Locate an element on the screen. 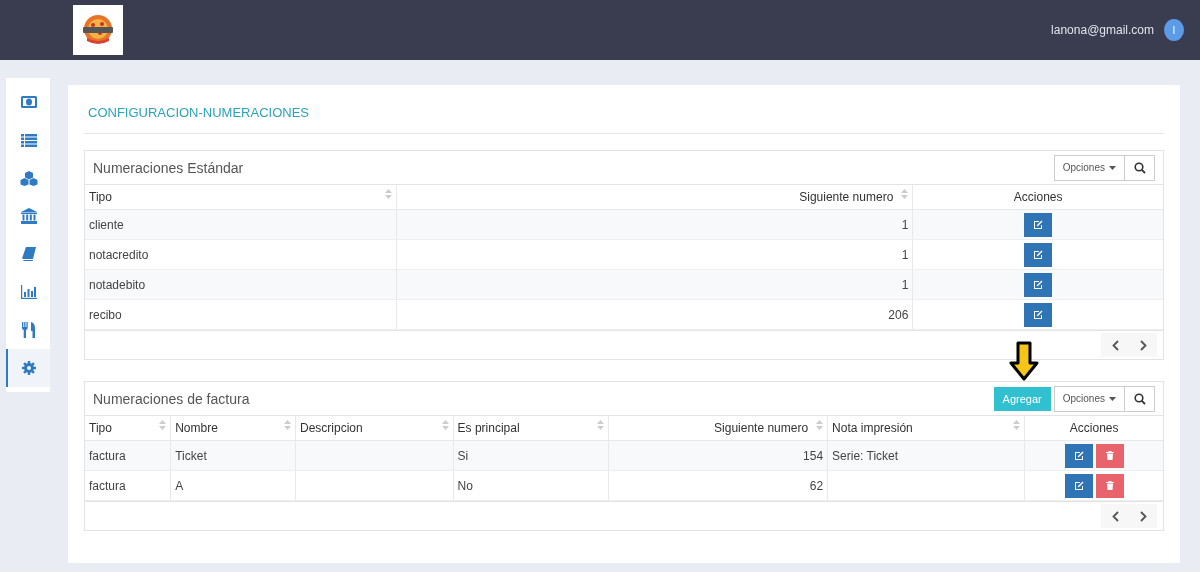  arrow-drawing is located at coordinates (1023, 360).